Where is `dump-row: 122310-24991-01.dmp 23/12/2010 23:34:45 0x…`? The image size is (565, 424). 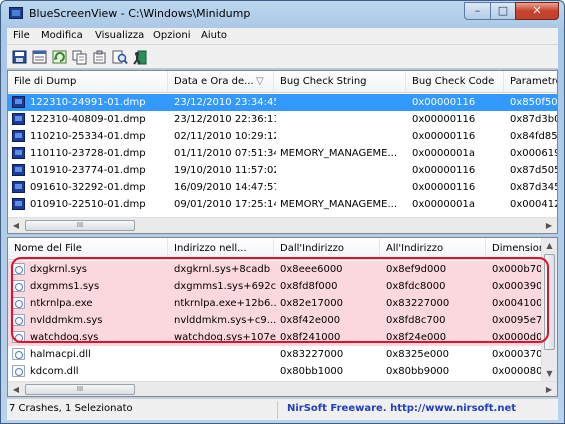
dump-row: 122310-24991-01.dmp 23/12/2010 23:34:45 0x… is located at coordinates (283, 102).